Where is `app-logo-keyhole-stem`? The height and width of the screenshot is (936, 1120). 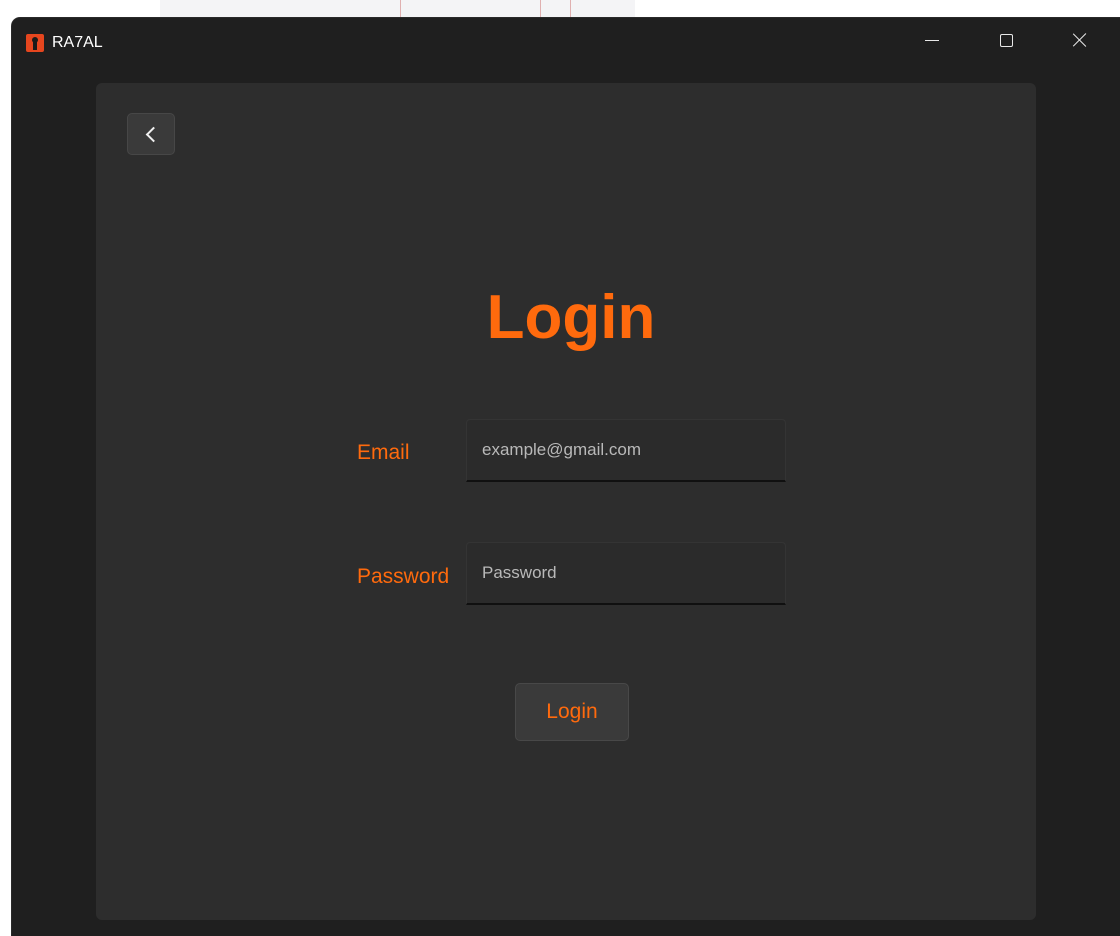
app-logo-keyhole-stem is located at coordinates (35, 45).